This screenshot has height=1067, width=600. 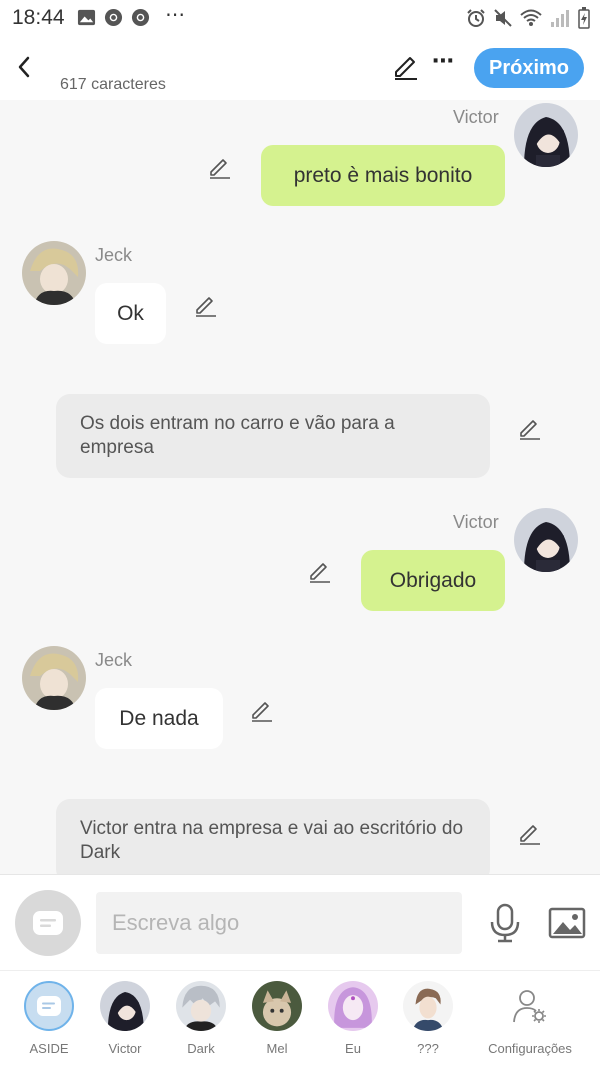 What do you see at coordinates (277, 1006) in the screenshot?
I see `avatar-mel` at bounding box center [277, 1006].